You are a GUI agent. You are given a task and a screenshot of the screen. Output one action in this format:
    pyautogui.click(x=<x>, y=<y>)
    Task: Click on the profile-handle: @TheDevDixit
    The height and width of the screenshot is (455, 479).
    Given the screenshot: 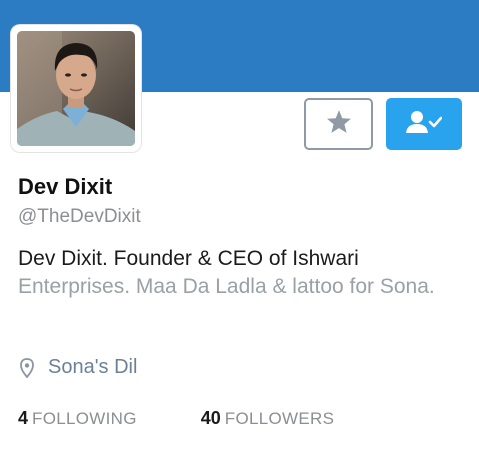 What is the action you would take?
    pyautogui.click(x=79, y=217)
    